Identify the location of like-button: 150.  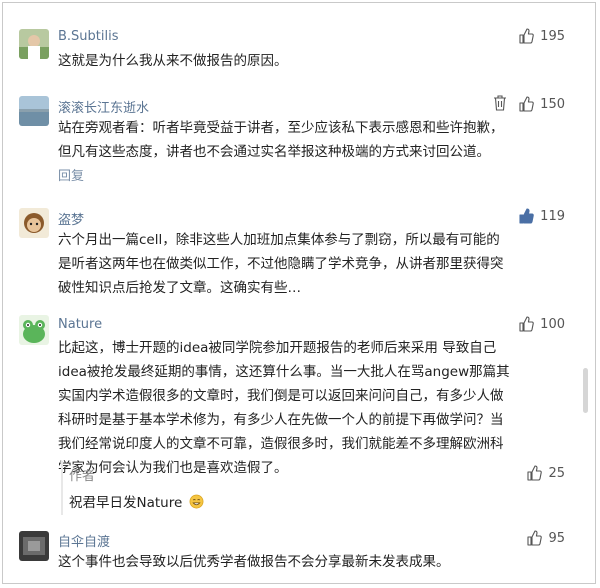
(541, 104).